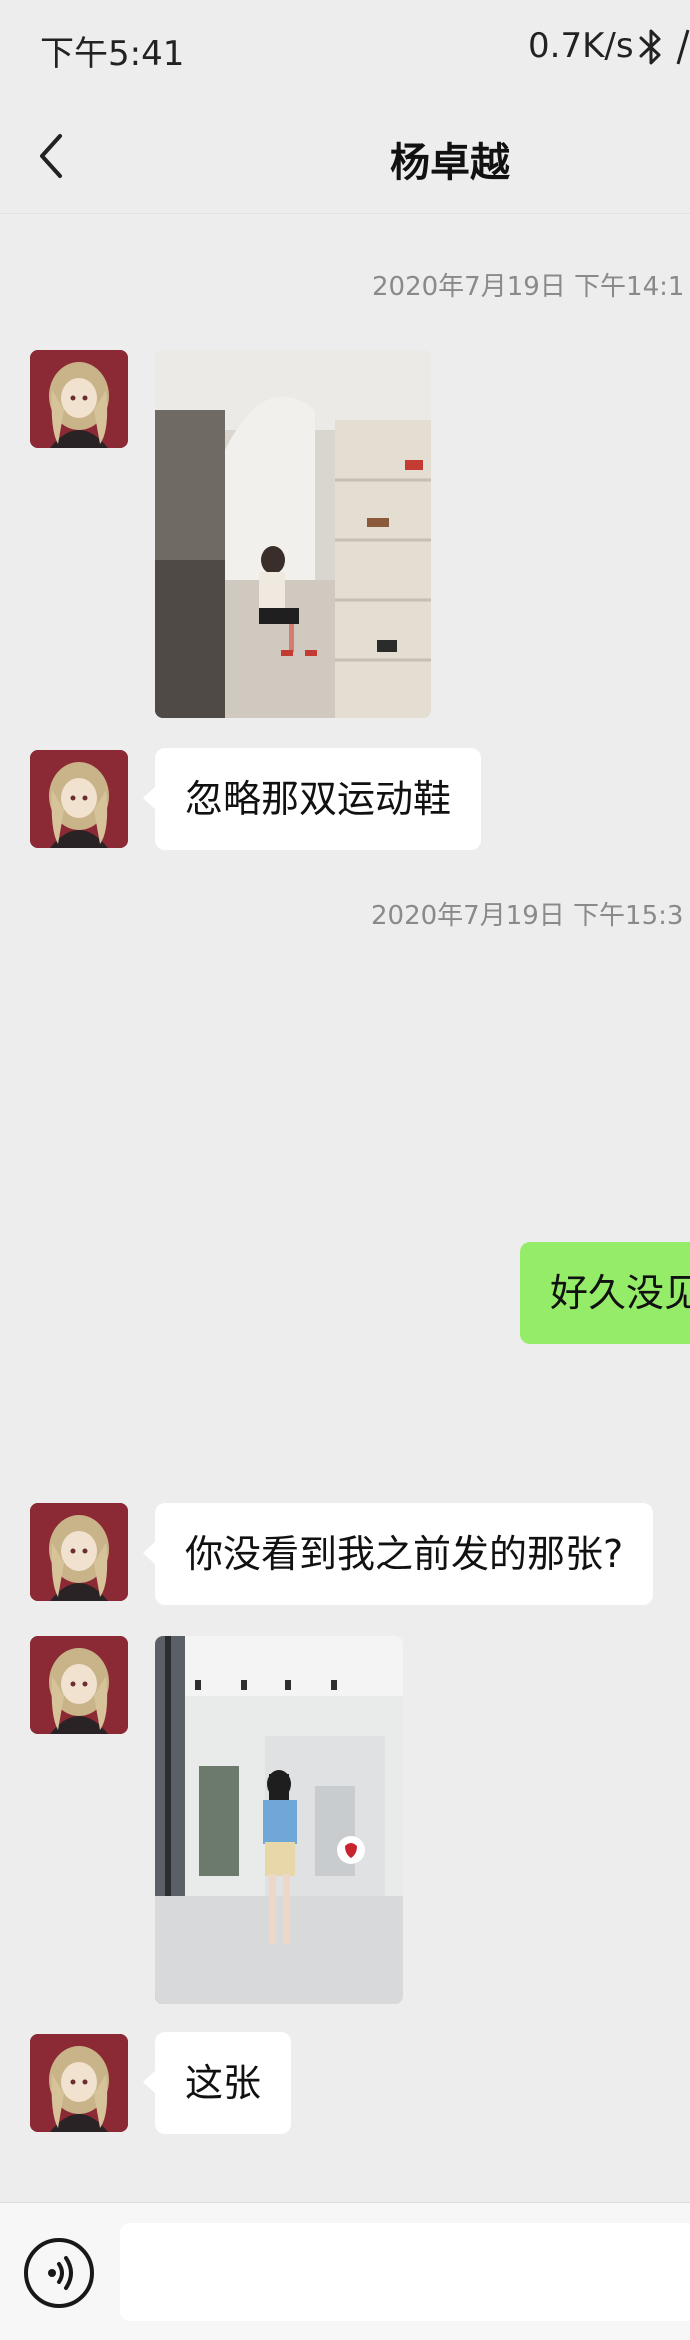 This screenshot has width=690, height=2340. I want to click on status-bar: 下午5:41 0.7K/s, so click(345, 48).